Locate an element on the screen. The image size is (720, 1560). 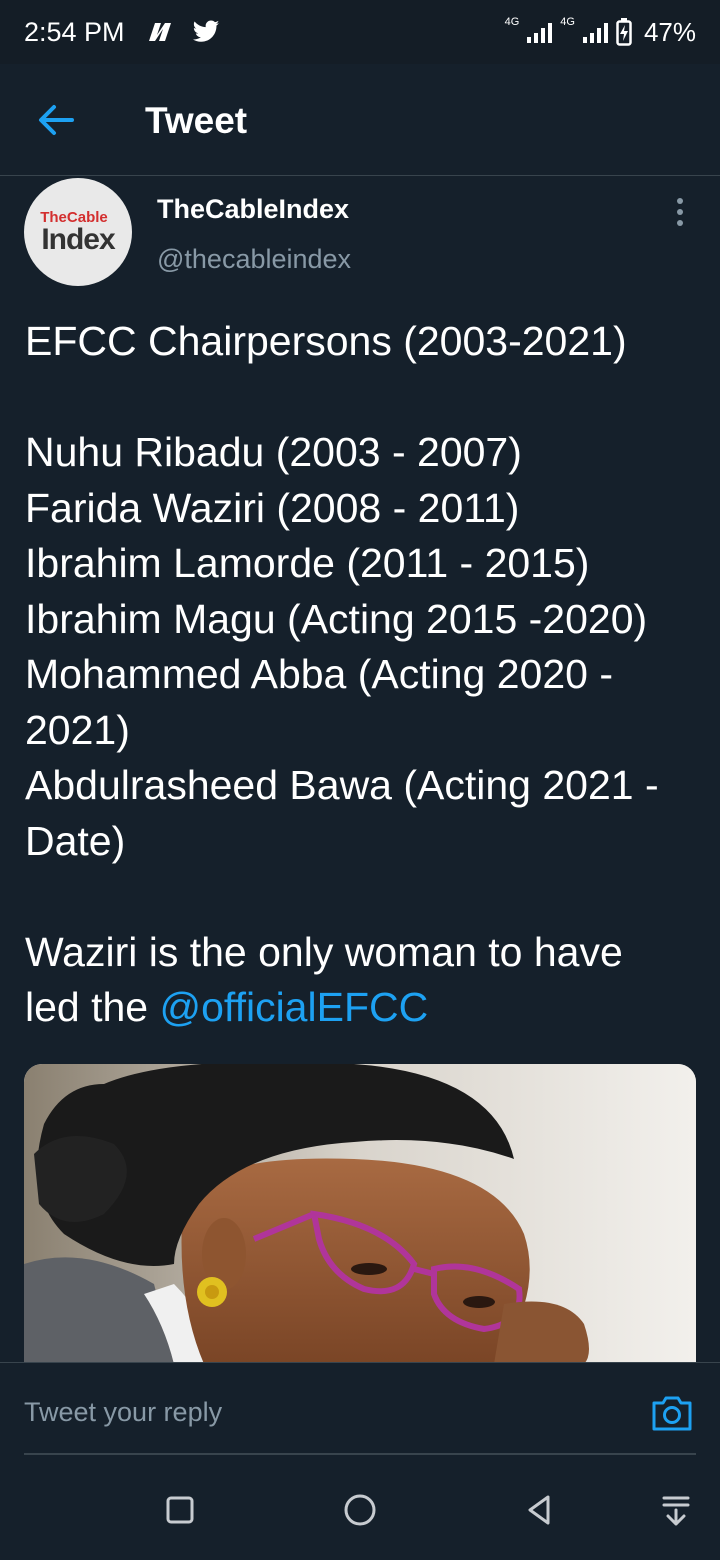
notification-icons is located at coordinates (184, 32).